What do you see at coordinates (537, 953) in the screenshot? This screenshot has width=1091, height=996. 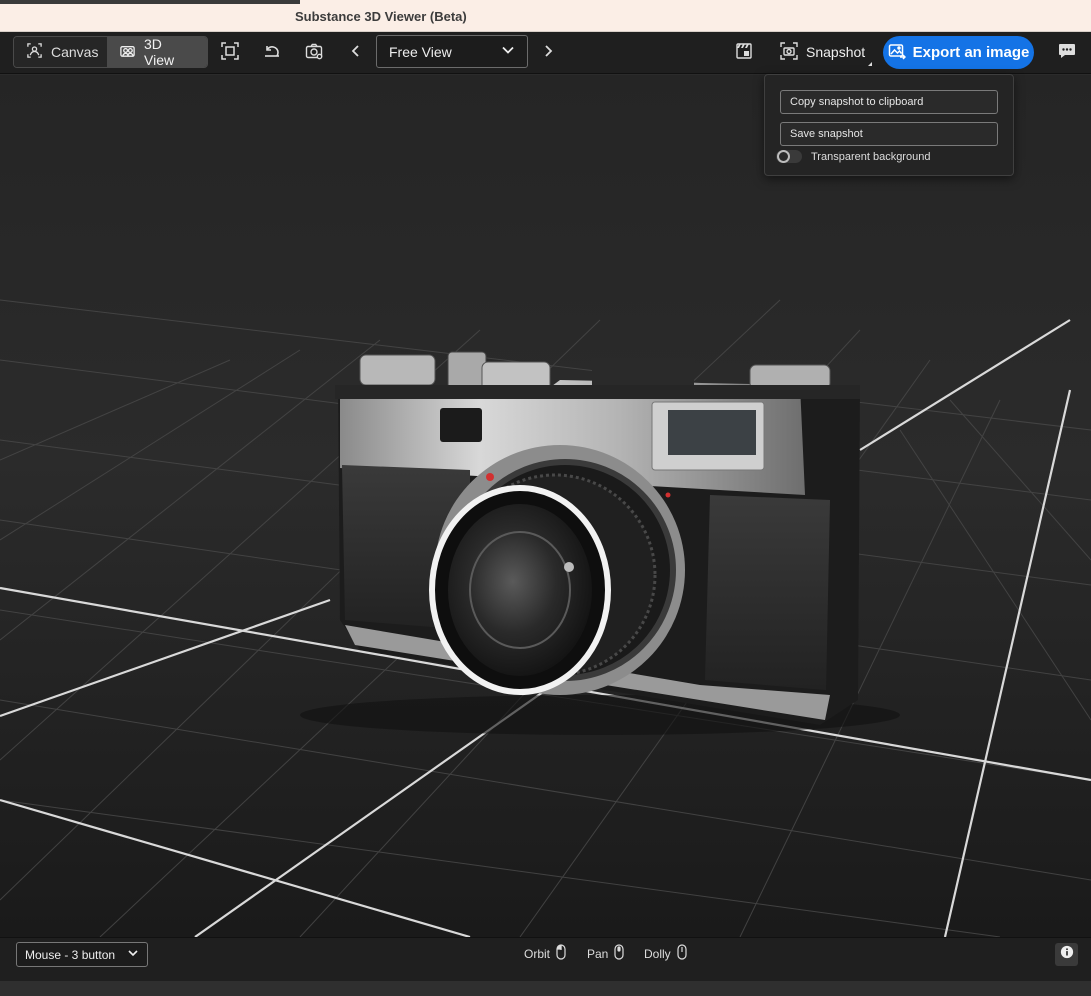 I see `orbit-label: Orbit` at bounding box center [537, 953].